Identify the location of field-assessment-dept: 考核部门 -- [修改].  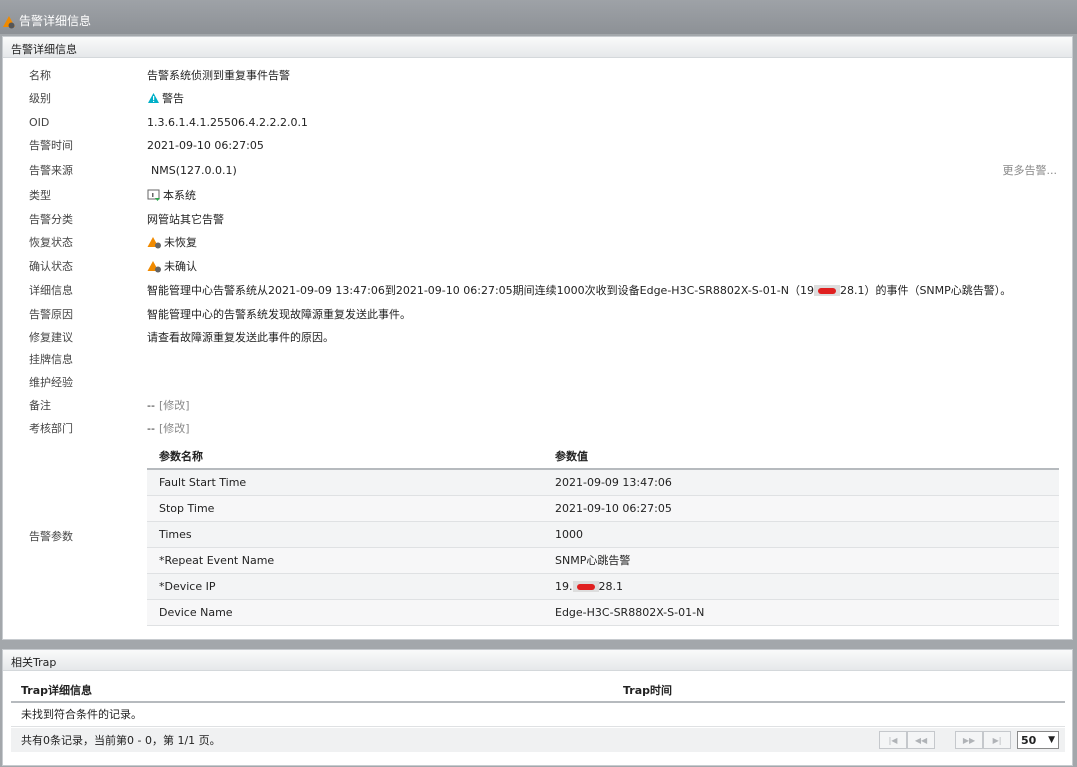
(109, 428).